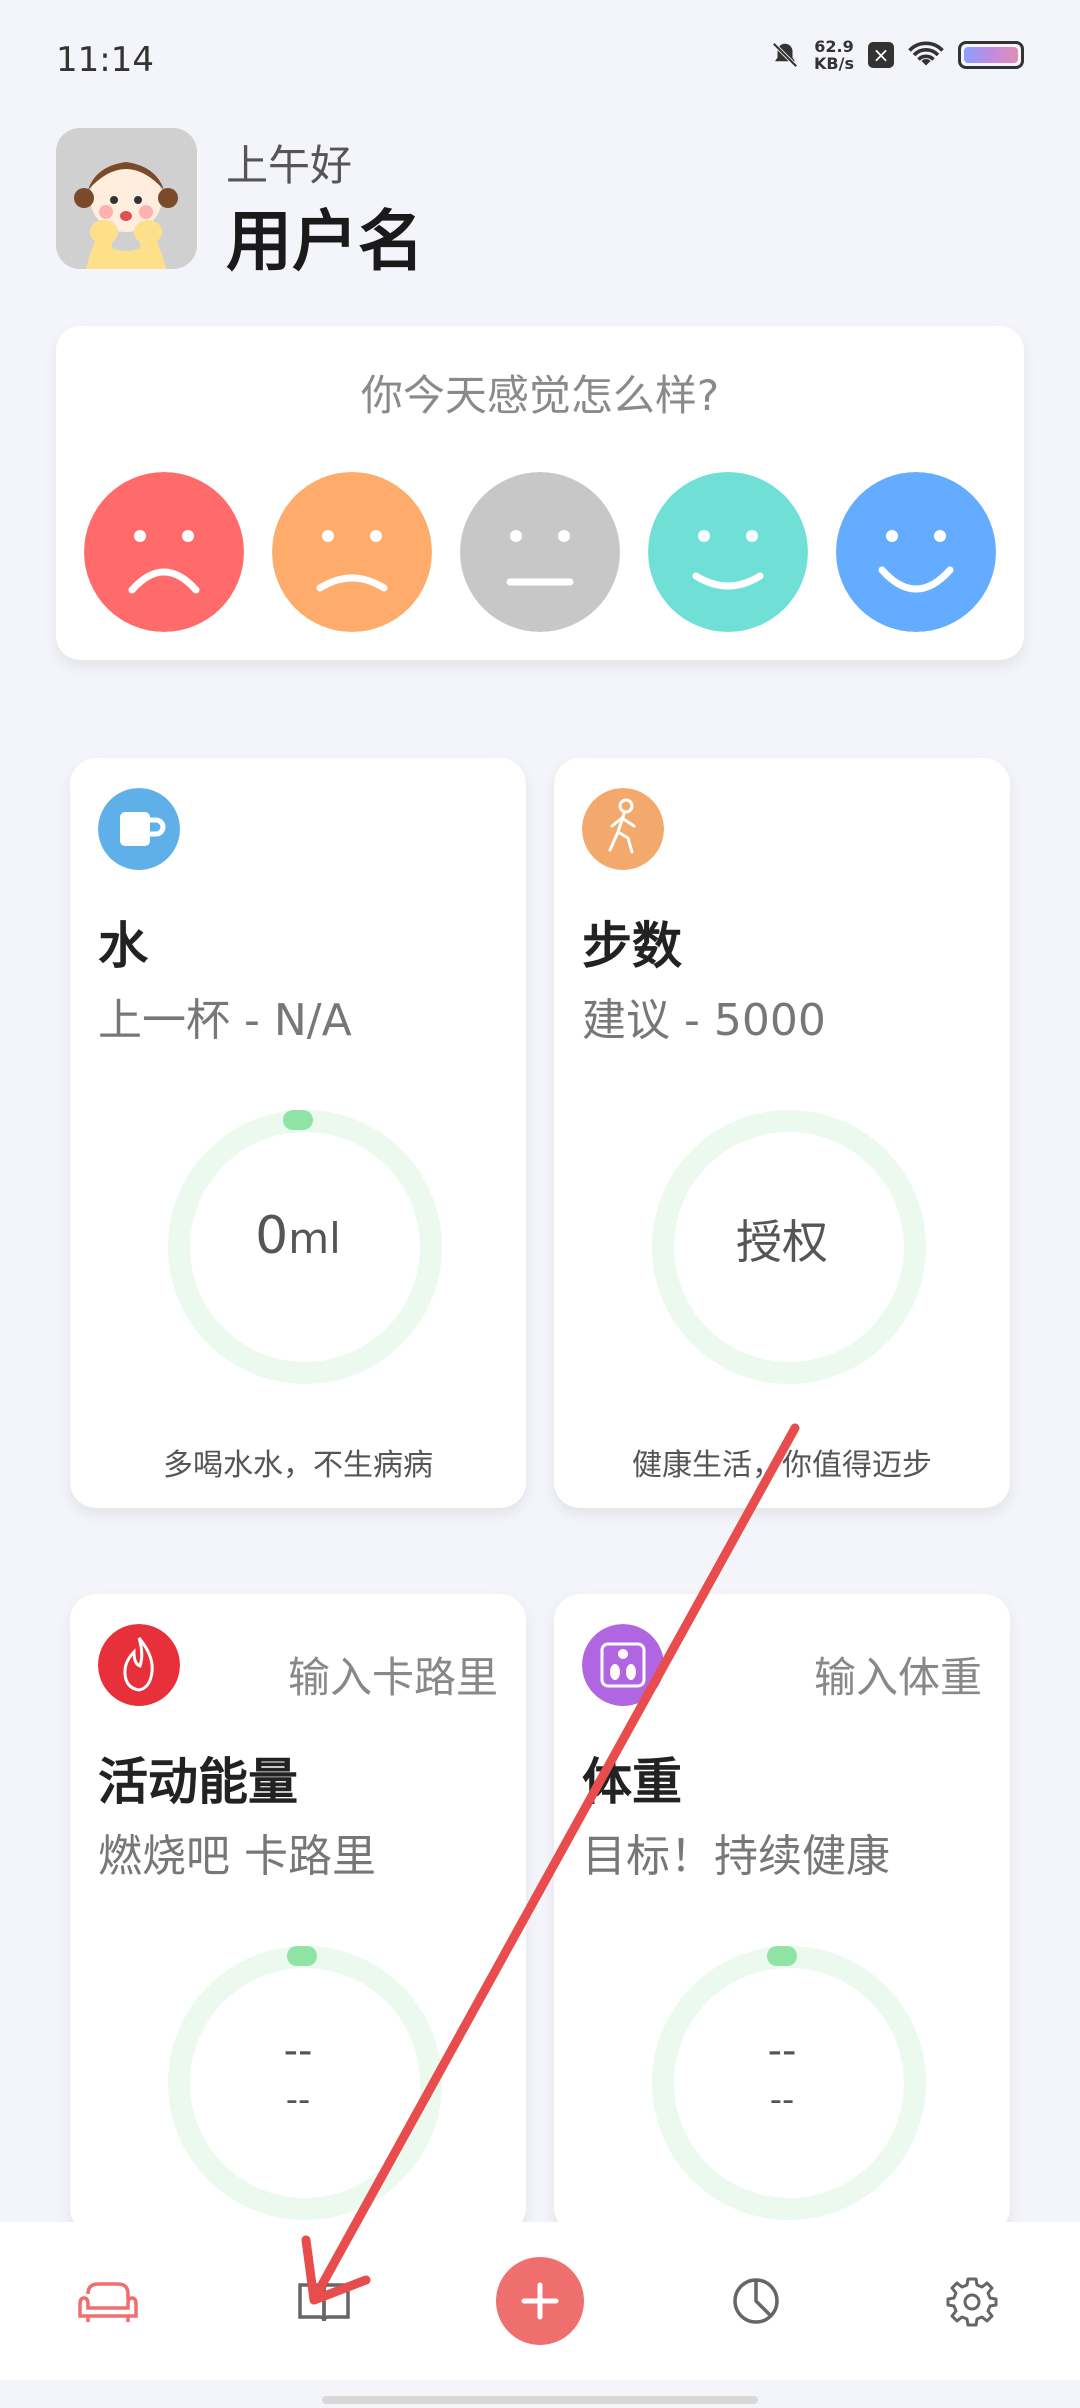  What do you see at coordinates (352, 552) in the screenshot?
I see `sad-face-icon` at bounding box center [352, 552].